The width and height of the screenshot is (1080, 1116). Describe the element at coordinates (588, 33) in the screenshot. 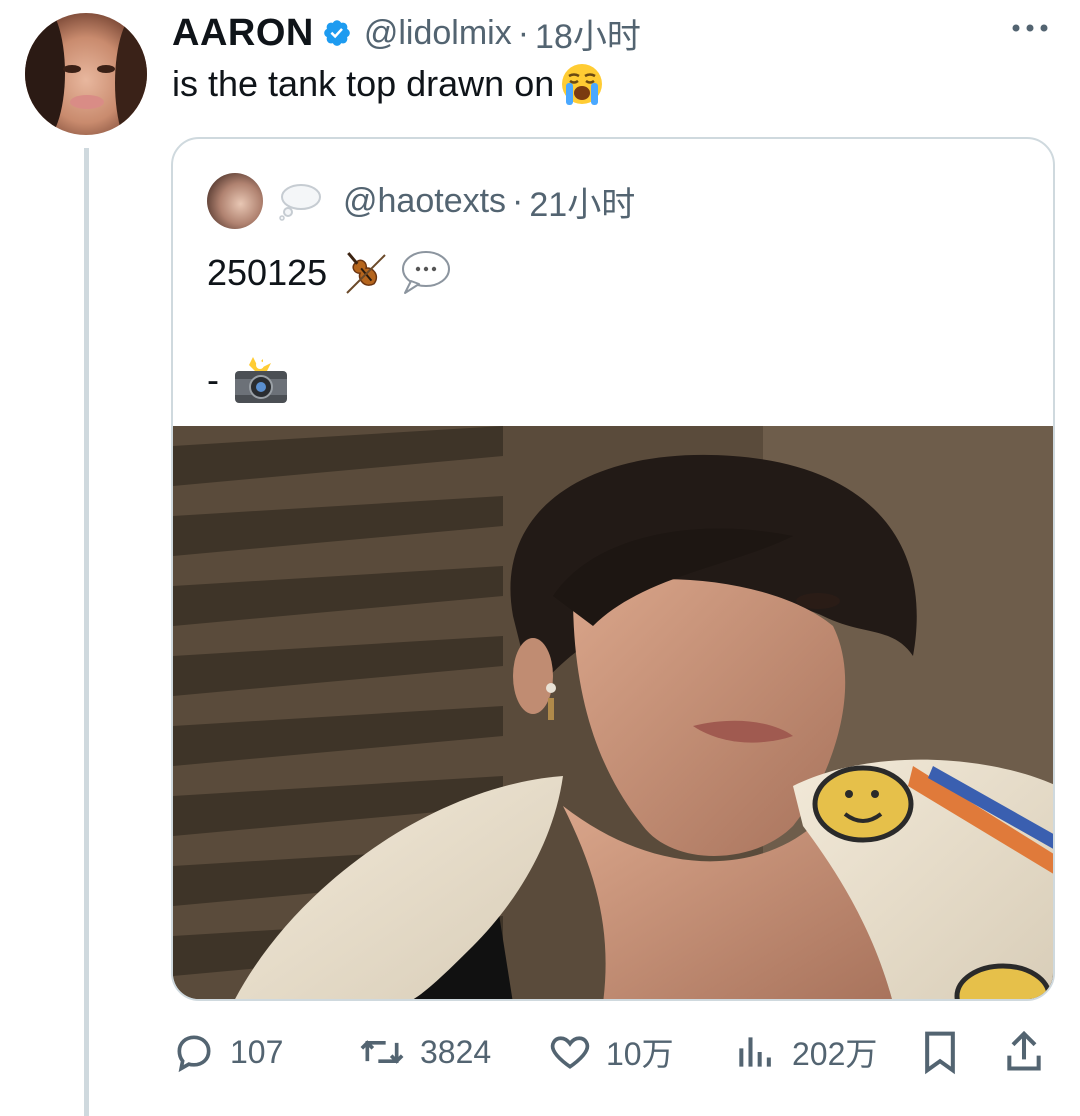

I see `tweet-time: 18小时` at that location.